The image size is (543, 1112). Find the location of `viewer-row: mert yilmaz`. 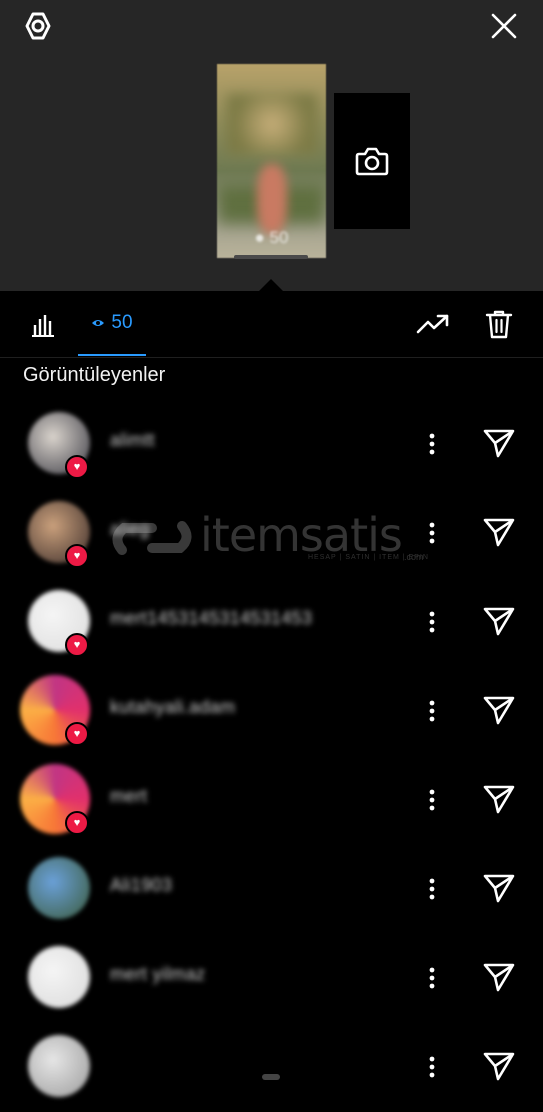

viewer-row: mert yilmaz is located at coordinates (271, 978).